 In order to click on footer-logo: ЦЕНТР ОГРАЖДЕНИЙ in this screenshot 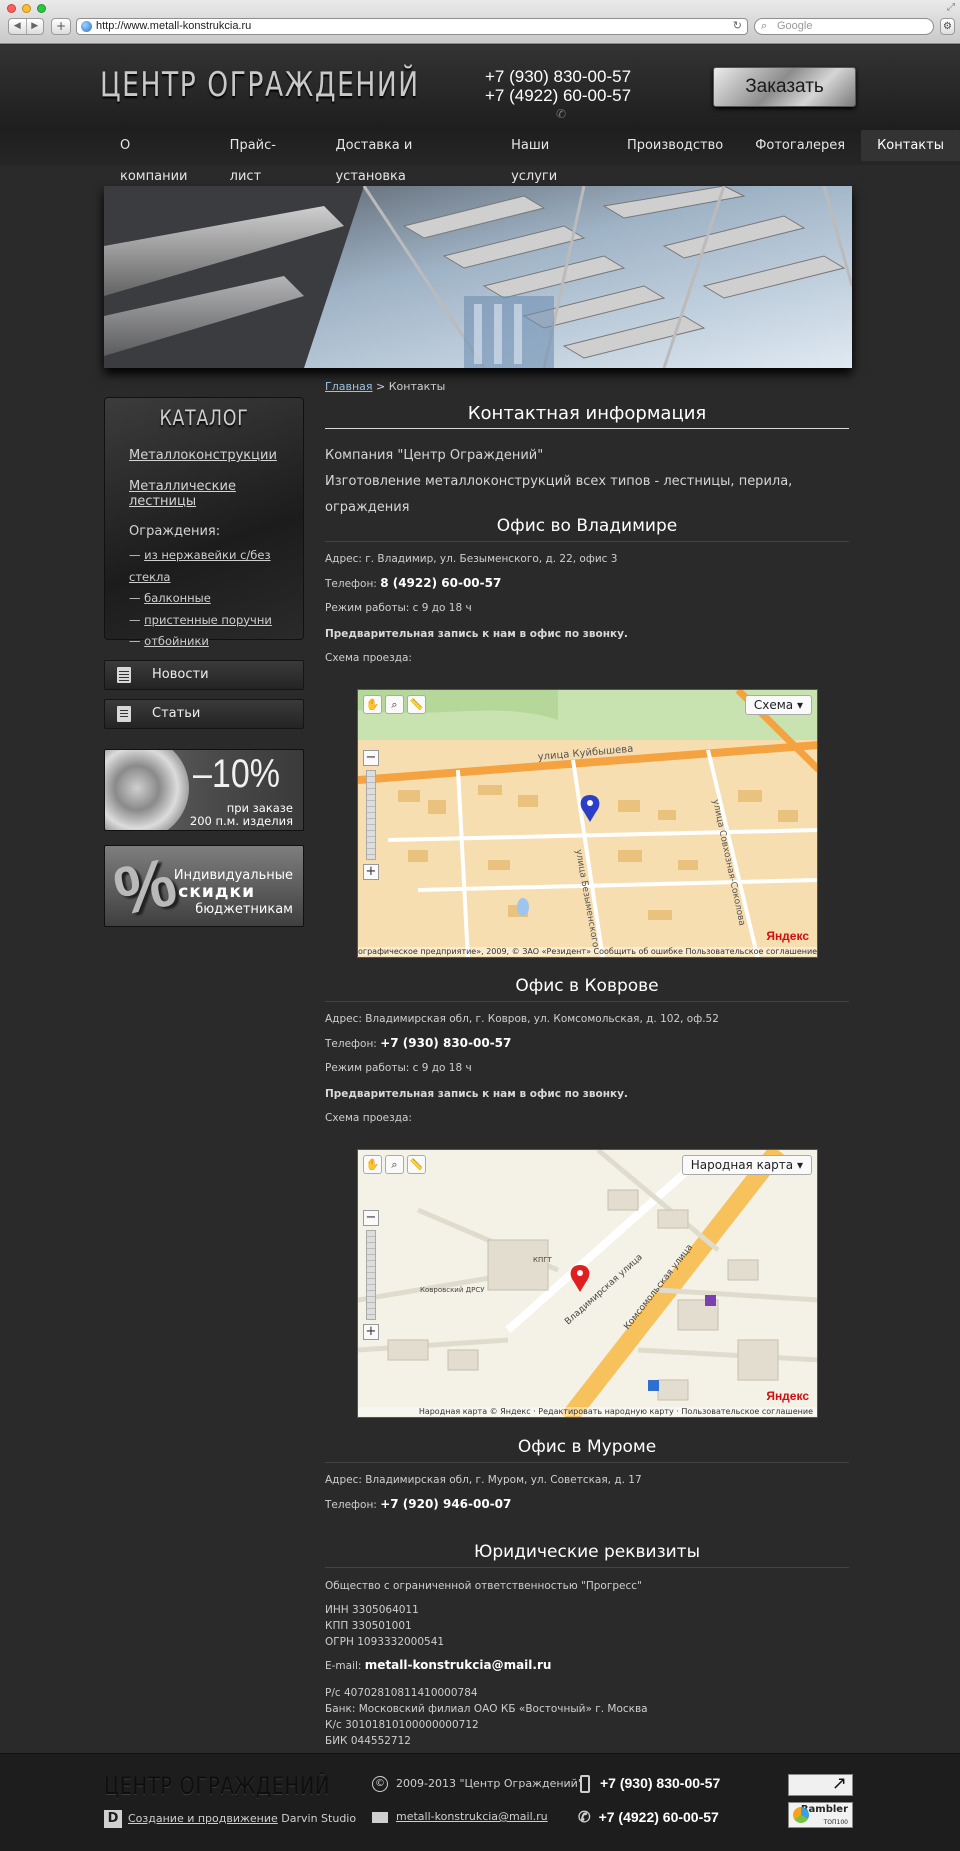, I will do `click(217, 1786)`.